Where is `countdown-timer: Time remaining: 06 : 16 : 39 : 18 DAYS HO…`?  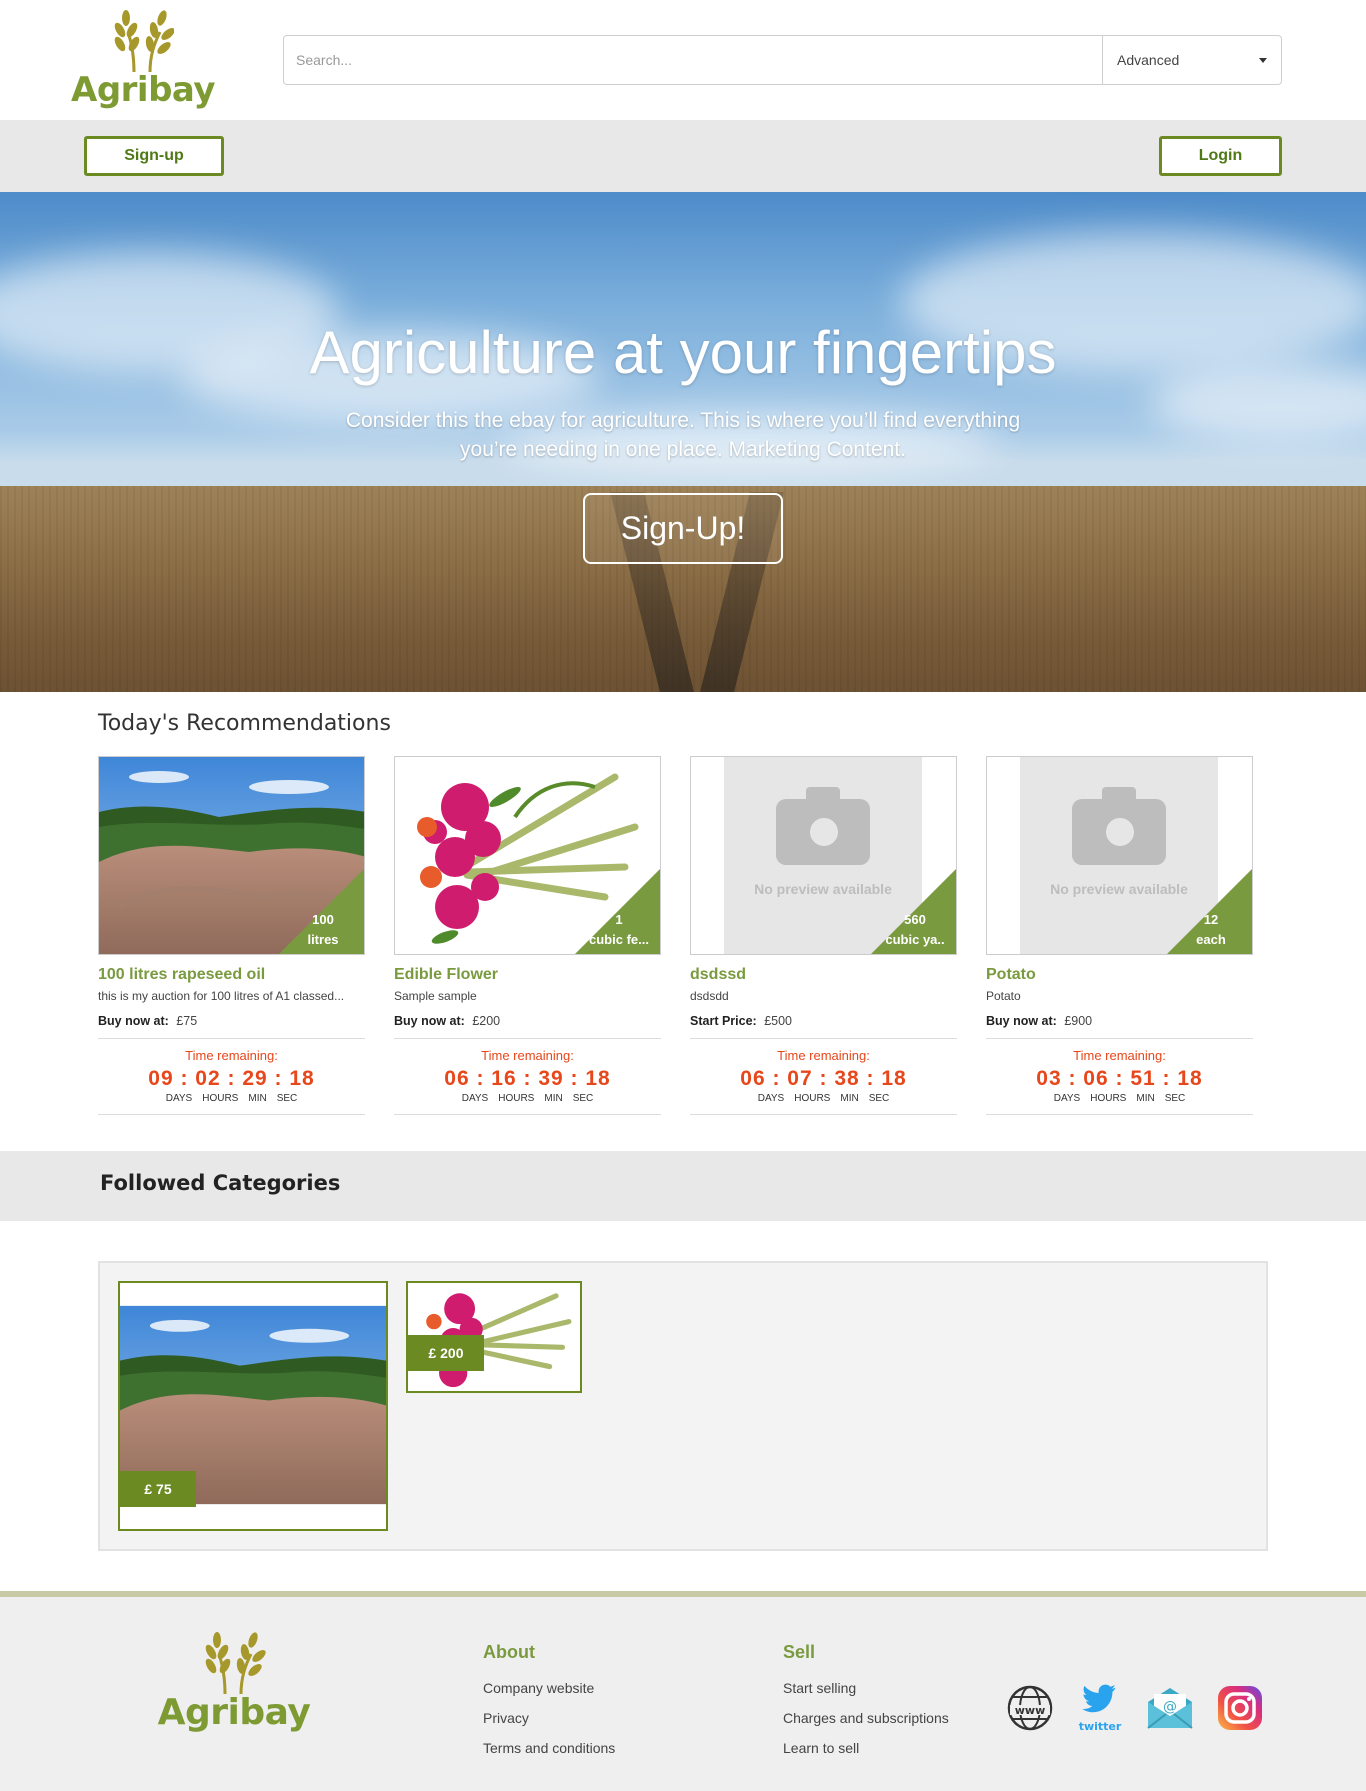 countdown-timer: Time remaining: 06 : 16 : 39 : 18 DAYS HO… is located at coordinates (527, 1077).